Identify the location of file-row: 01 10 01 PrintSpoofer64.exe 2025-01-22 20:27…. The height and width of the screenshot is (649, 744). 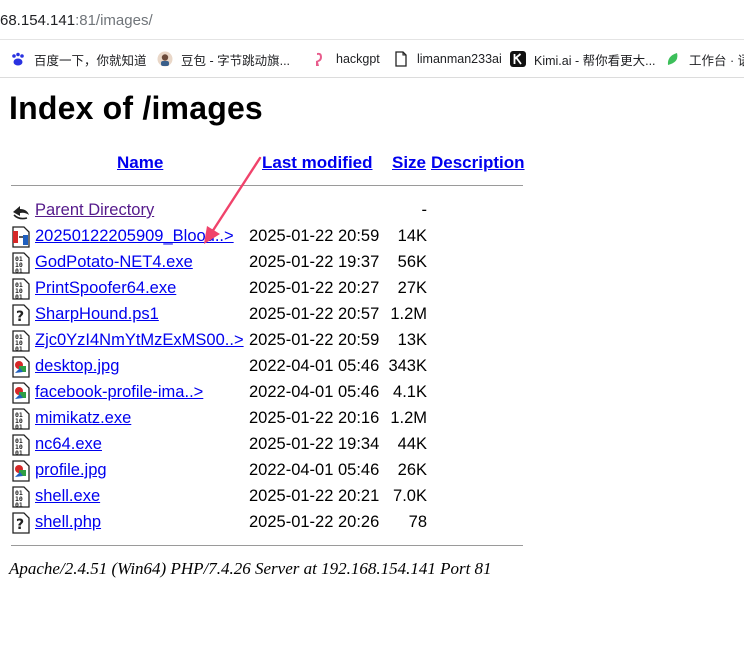
(372, 289).